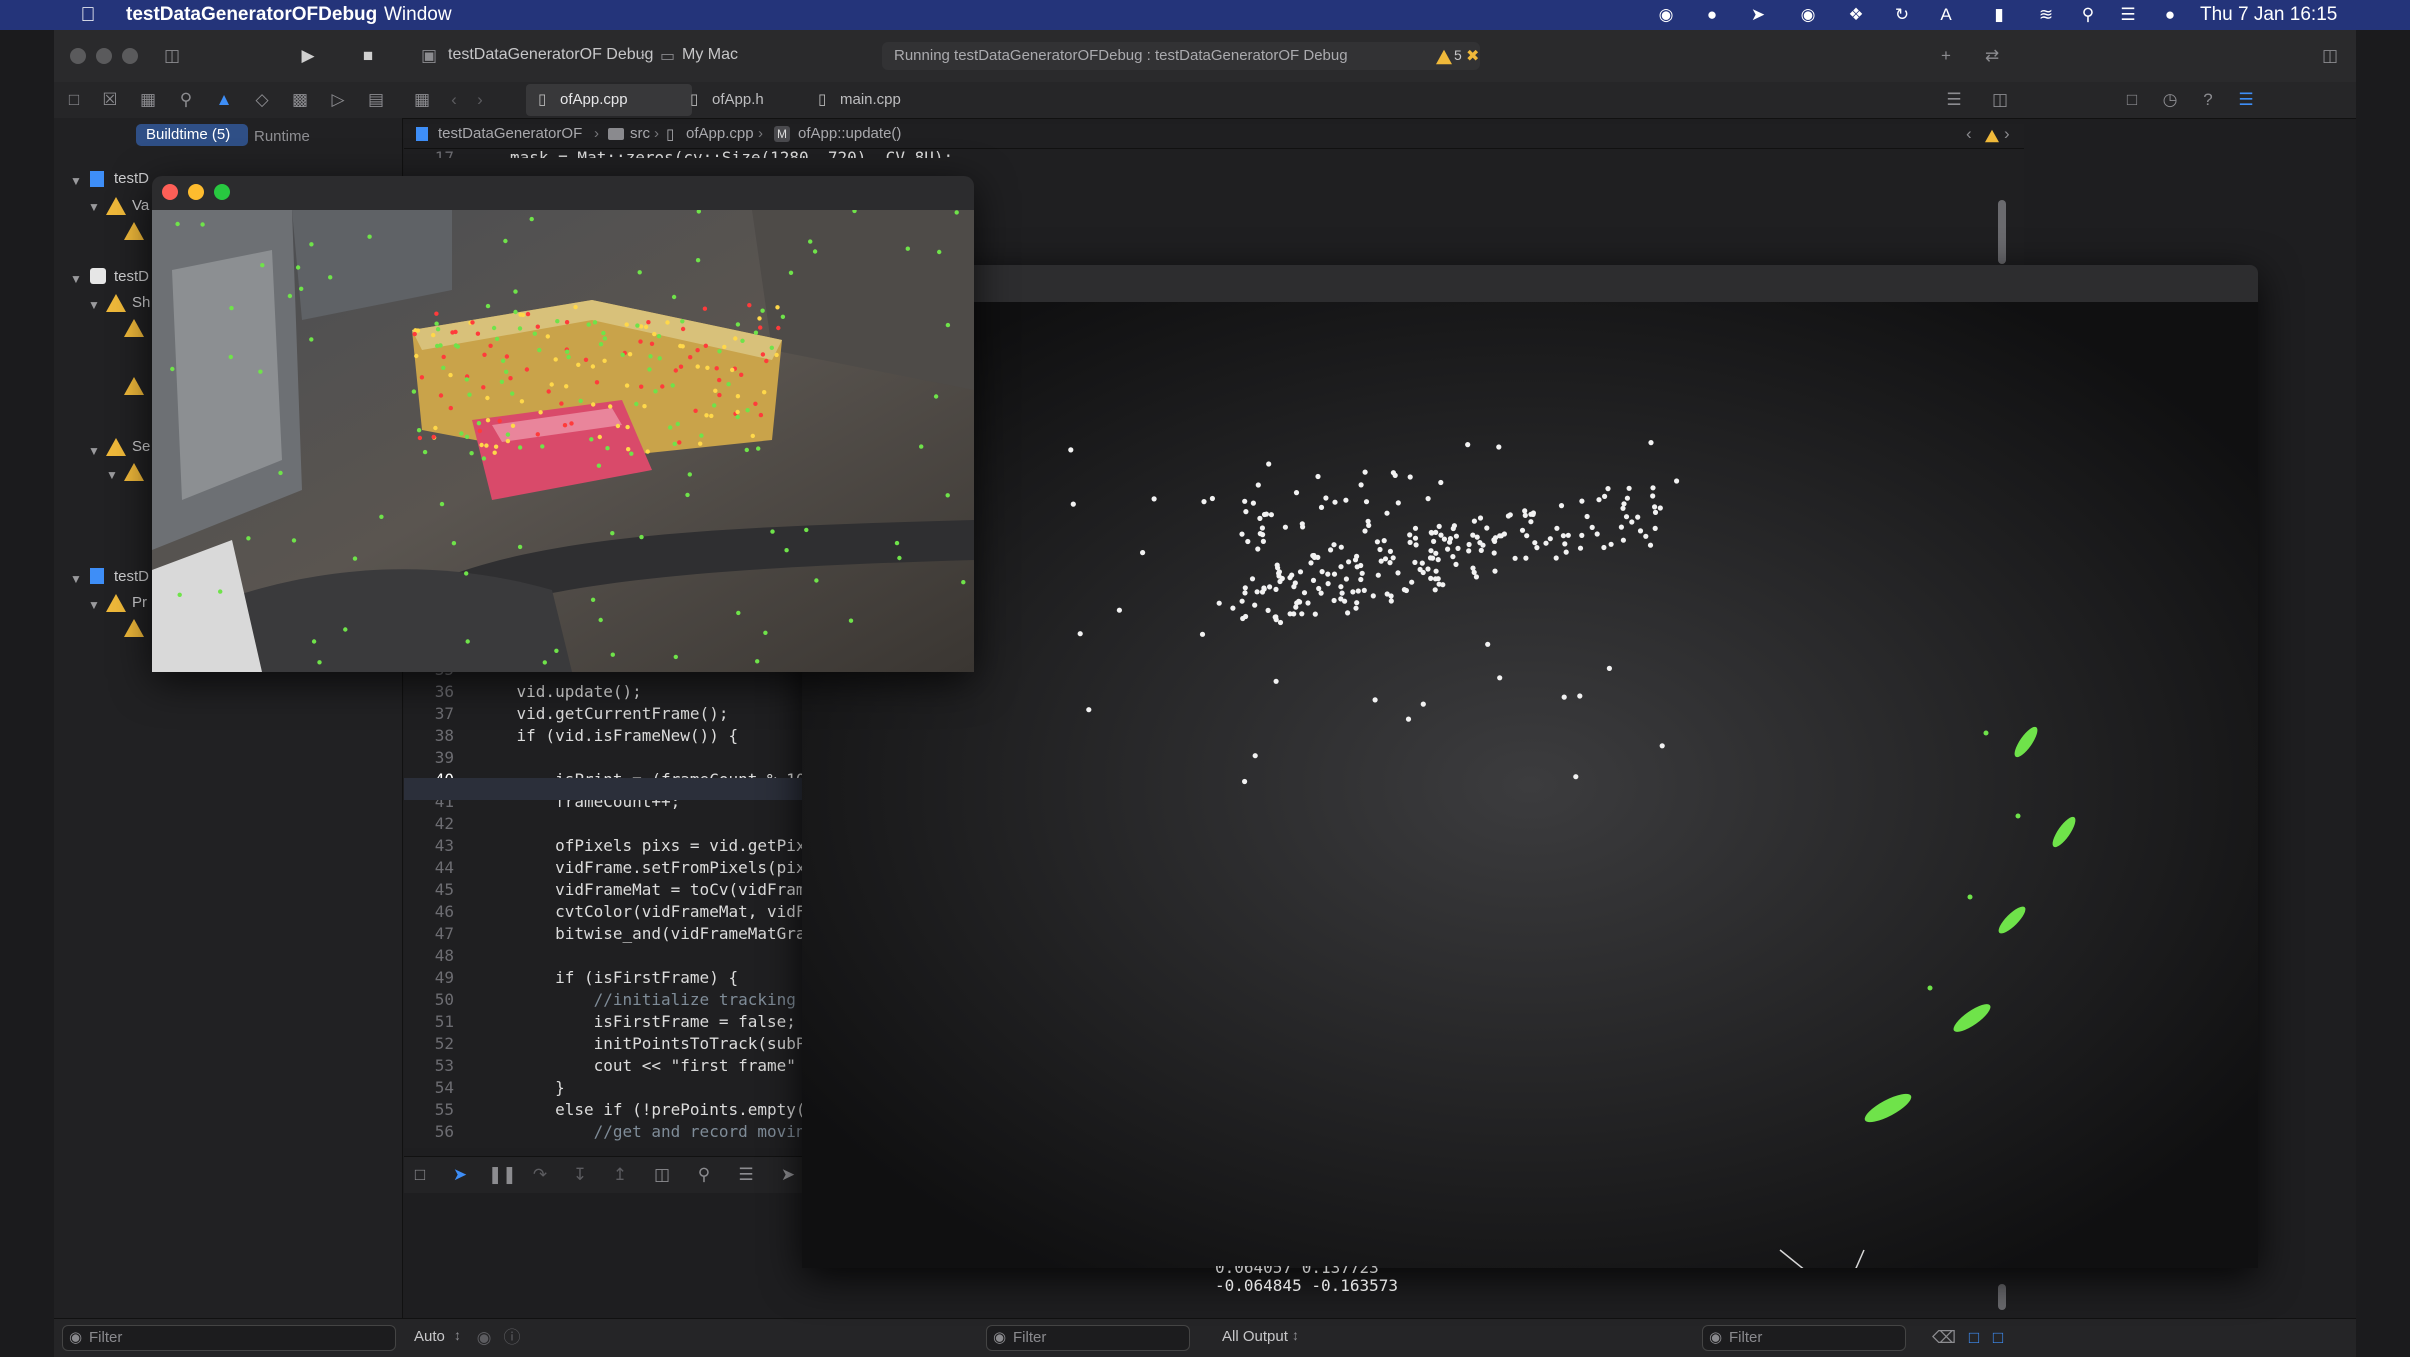  Describe the element at coordinates (1856, 15) in the screenshot. I see `dropbox-icon: ❖` at that location.